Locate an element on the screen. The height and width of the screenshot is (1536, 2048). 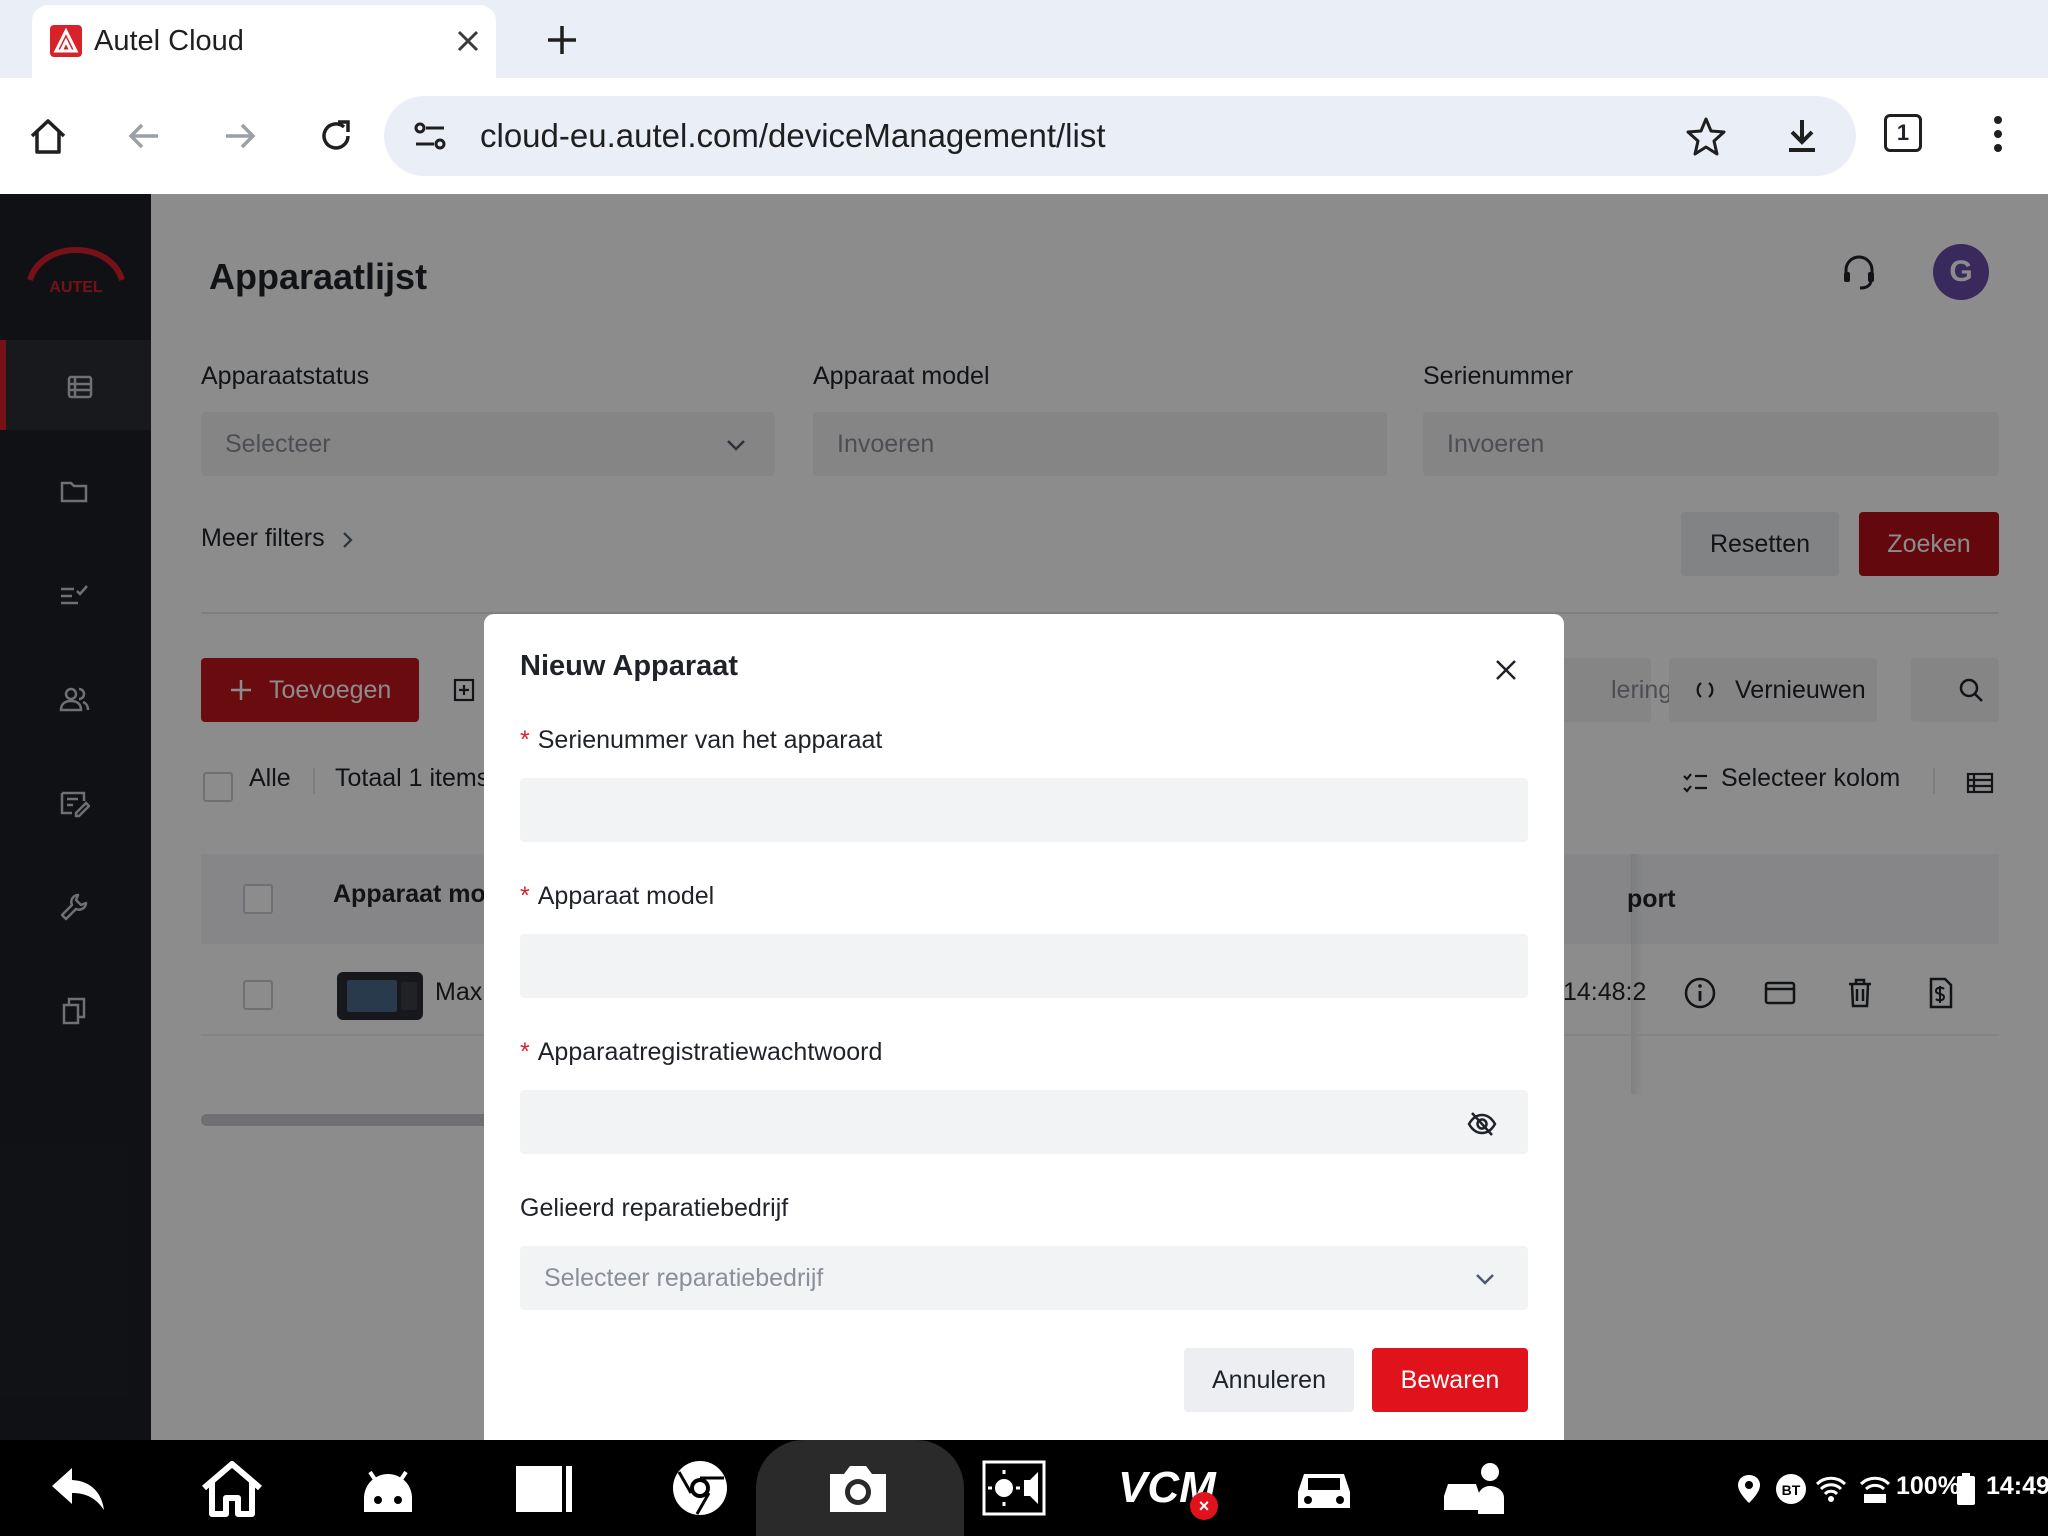
back-icon is located at coordinates (78, 1488).